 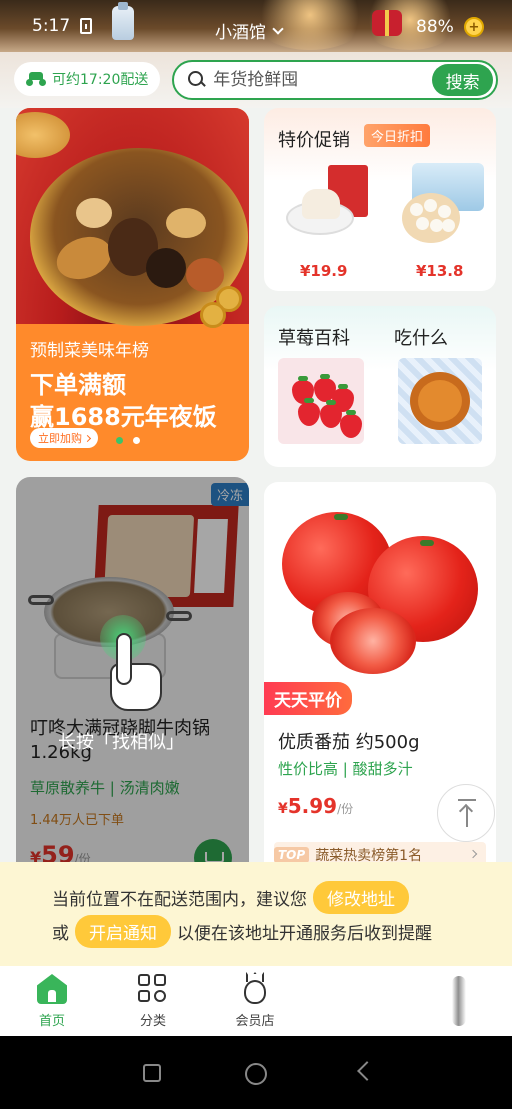 What do you see at coordinates (196, 80) in the screenshot?
I see `search-icon` at bounding box center [196, 80].